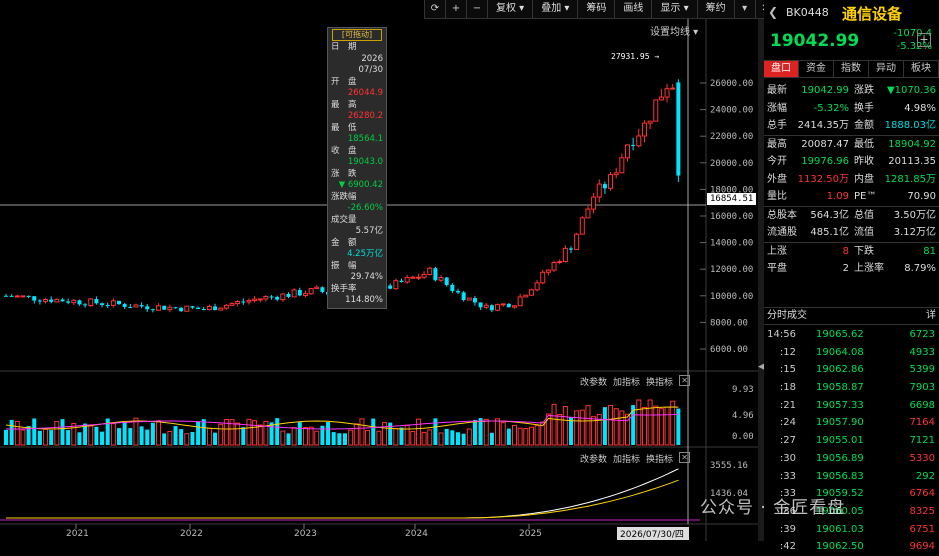 This screenshot has height=556, width=939. I want to click on tab-sector: 板块, so click(921, 69).